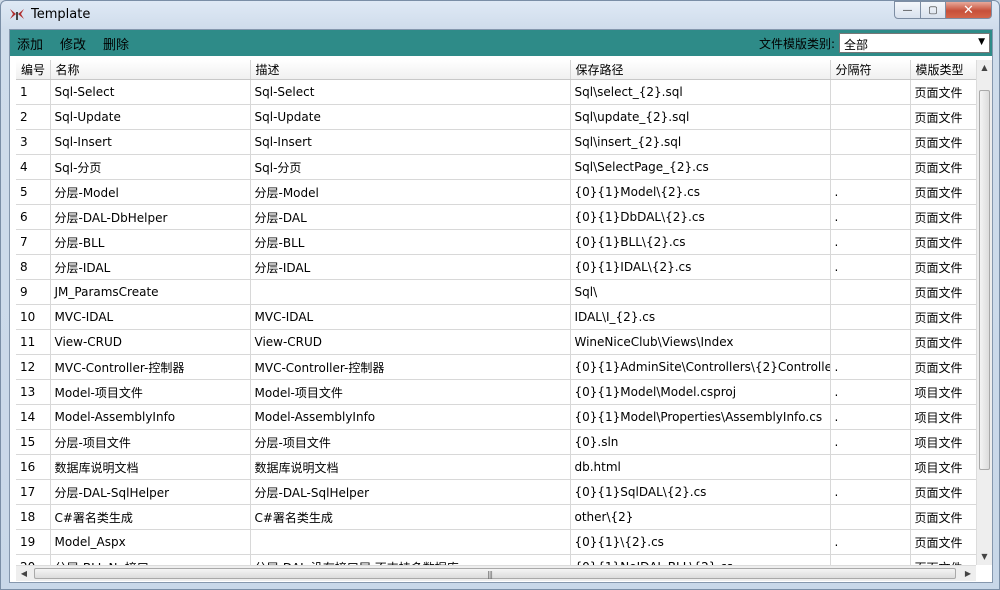 The image size is (1000, 590). Describe the element at coordinates (700, 317) in the screenshot. I see `cell-save-path: IDAL\I_{2}.cs` at that location.